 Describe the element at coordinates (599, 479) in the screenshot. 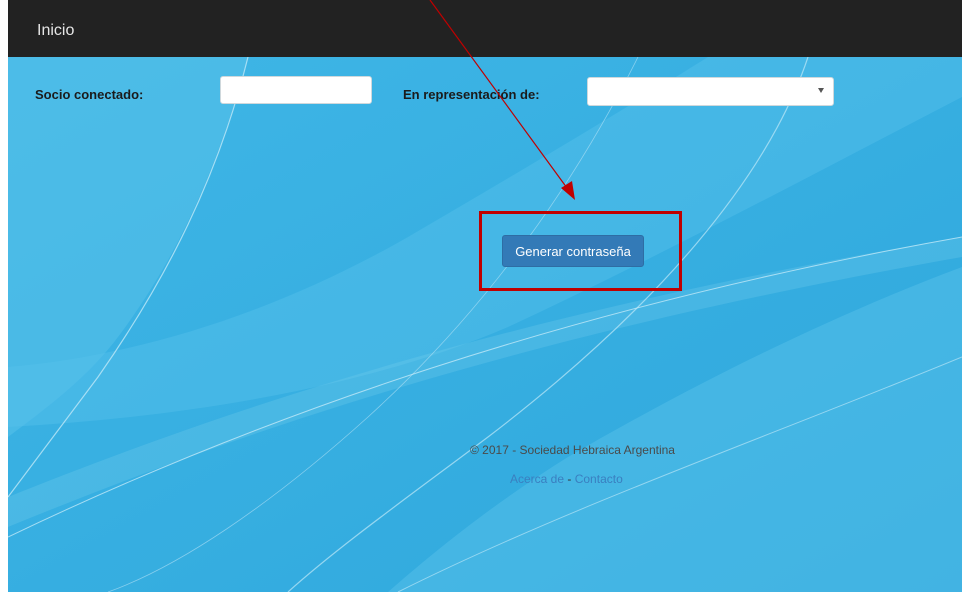

I see `contacto-link: Contacto` at that location.